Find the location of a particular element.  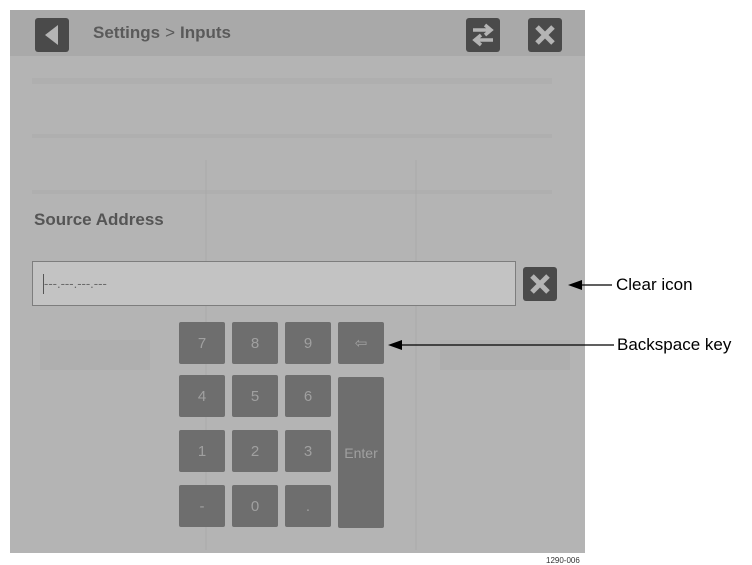

close-icon is located at coordinates (545, 35).